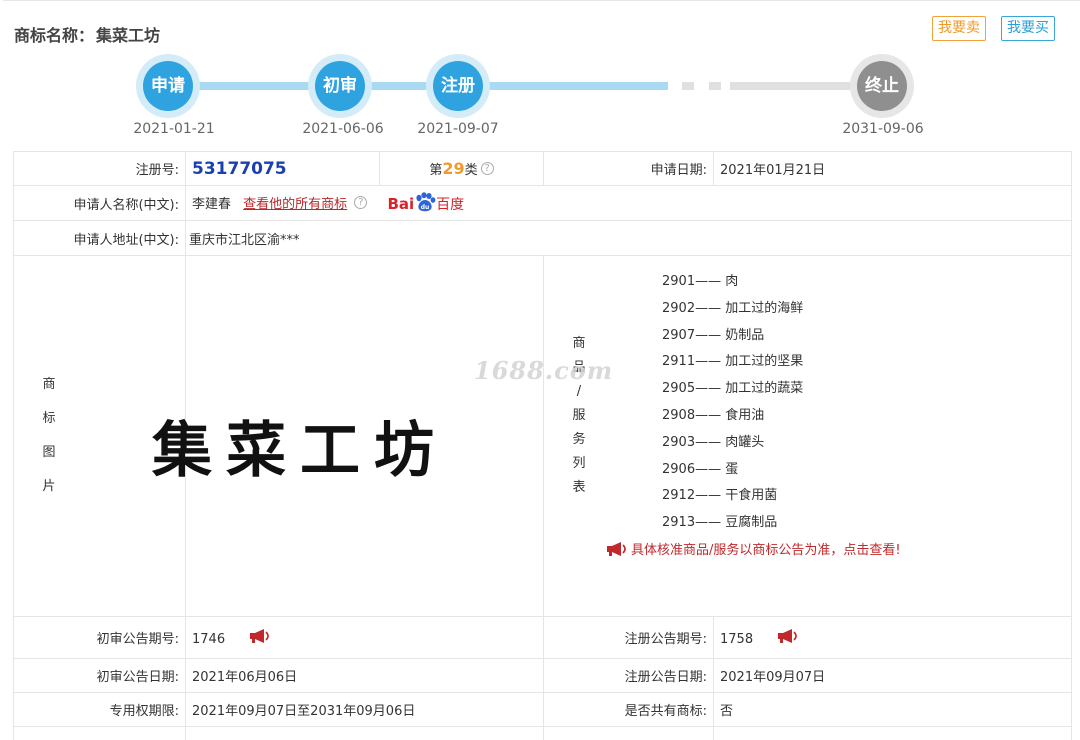 Image resolution: width=1080 pixels, height=740 pixels. What do you see at coordinates (628, 168) in the screenshot?
I see `apply-date-label: 申请日期:` at bounding box center [628, 168].